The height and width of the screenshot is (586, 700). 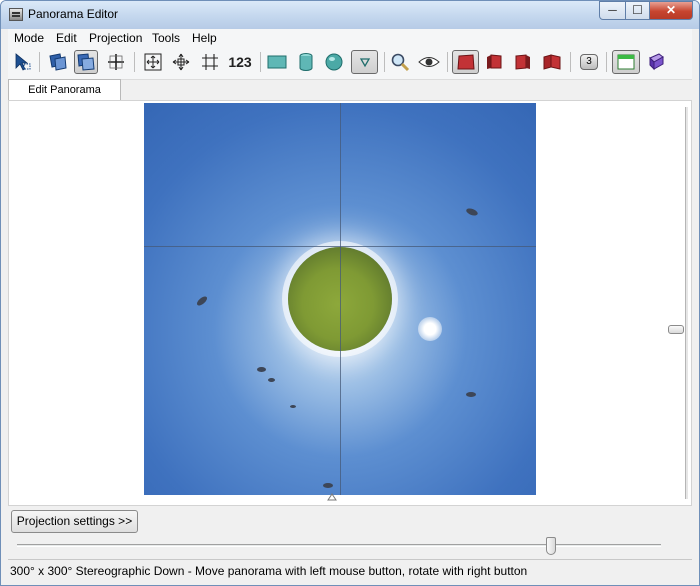 What do you see at coordinates (116, 62) in the screenshot?
I see `crosshair-icon` at bounding box center [116, 62].